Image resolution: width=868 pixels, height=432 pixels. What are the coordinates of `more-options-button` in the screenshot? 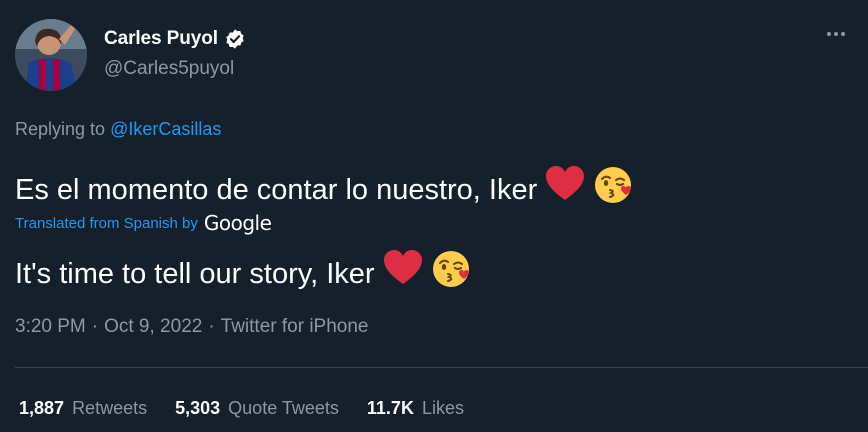 It's located at (836, 34).